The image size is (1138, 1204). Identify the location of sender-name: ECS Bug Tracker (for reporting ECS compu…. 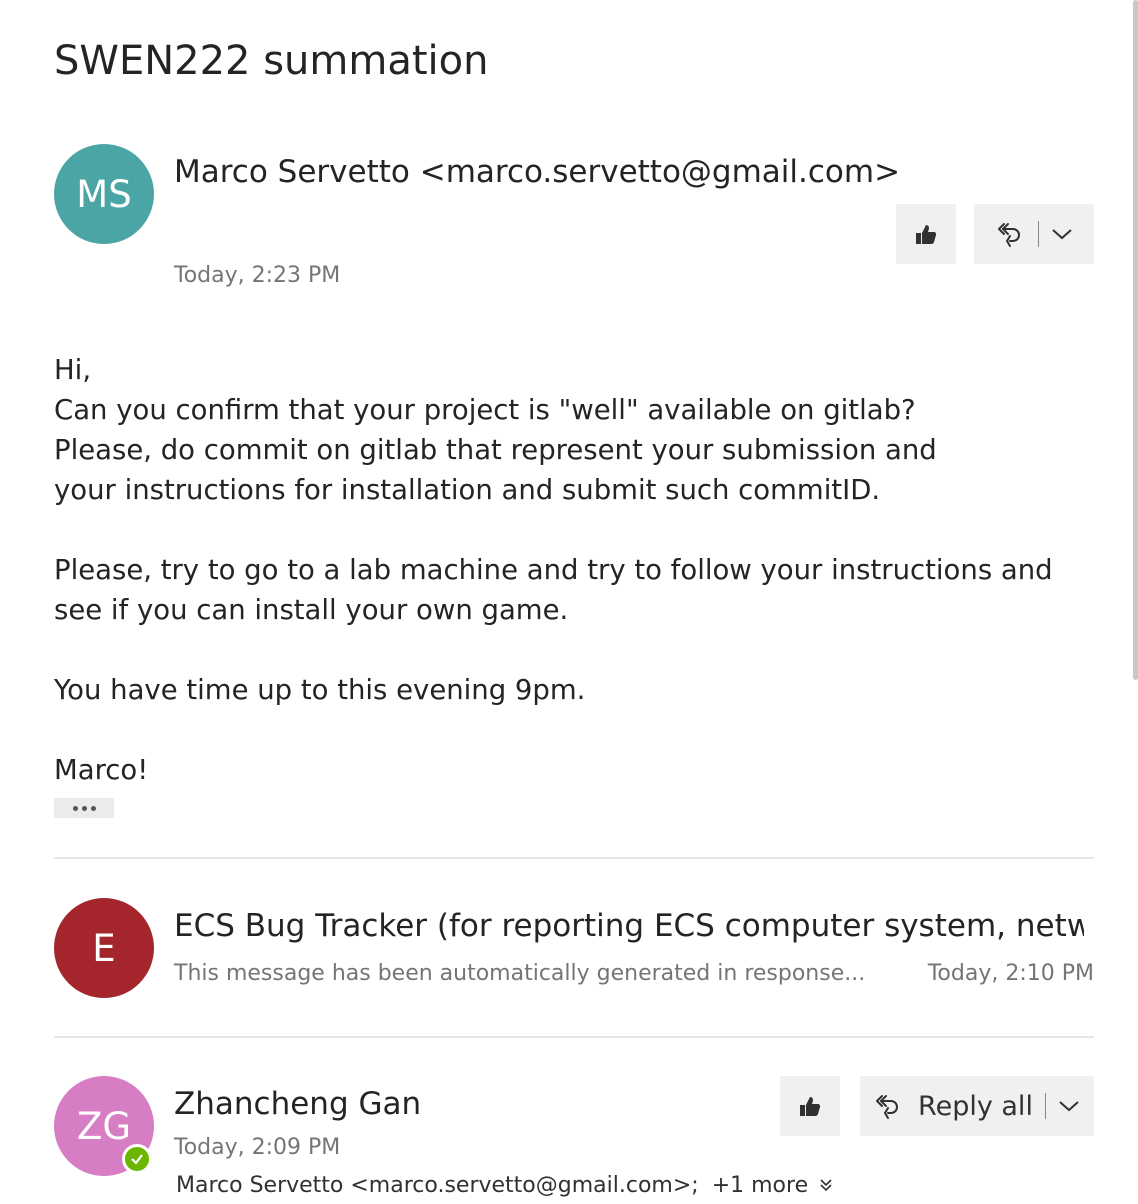
(629, 926).